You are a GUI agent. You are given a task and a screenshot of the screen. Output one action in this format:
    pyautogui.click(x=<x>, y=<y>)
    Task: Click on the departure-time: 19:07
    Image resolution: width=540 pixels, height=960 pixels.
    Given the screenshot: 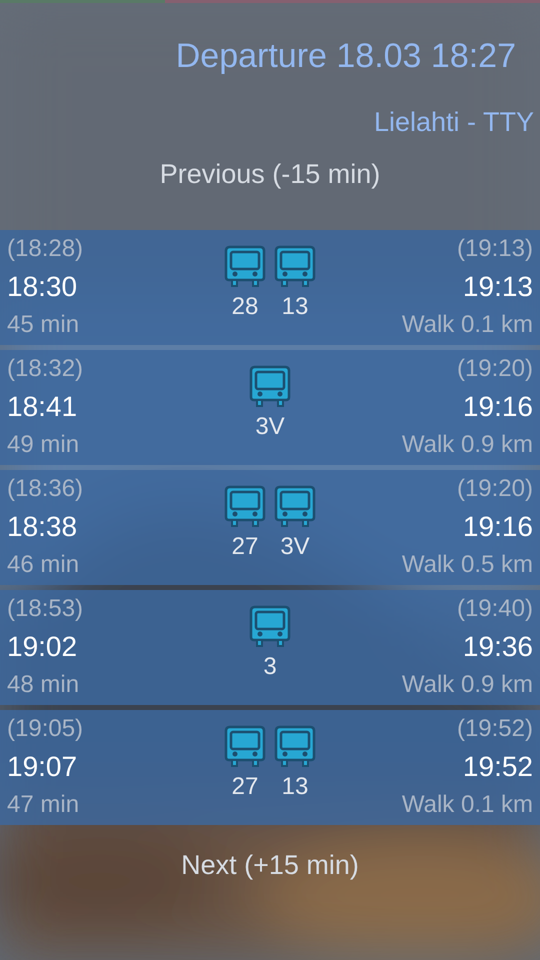 What is the action you would take?
    pyautogui.click(x=42, y=767)
    